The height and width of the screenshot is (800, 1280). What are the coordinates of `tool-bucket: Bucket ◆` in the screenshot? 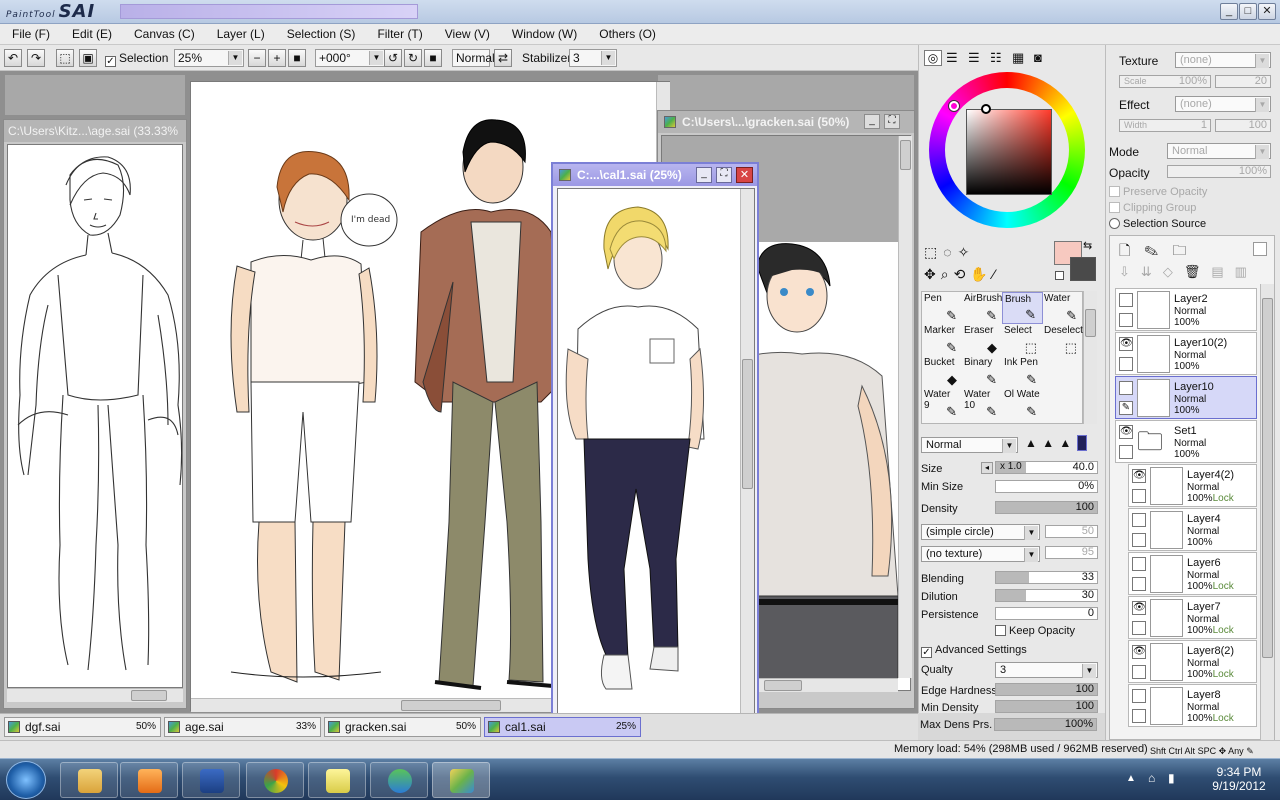 It's located at (942, 372).